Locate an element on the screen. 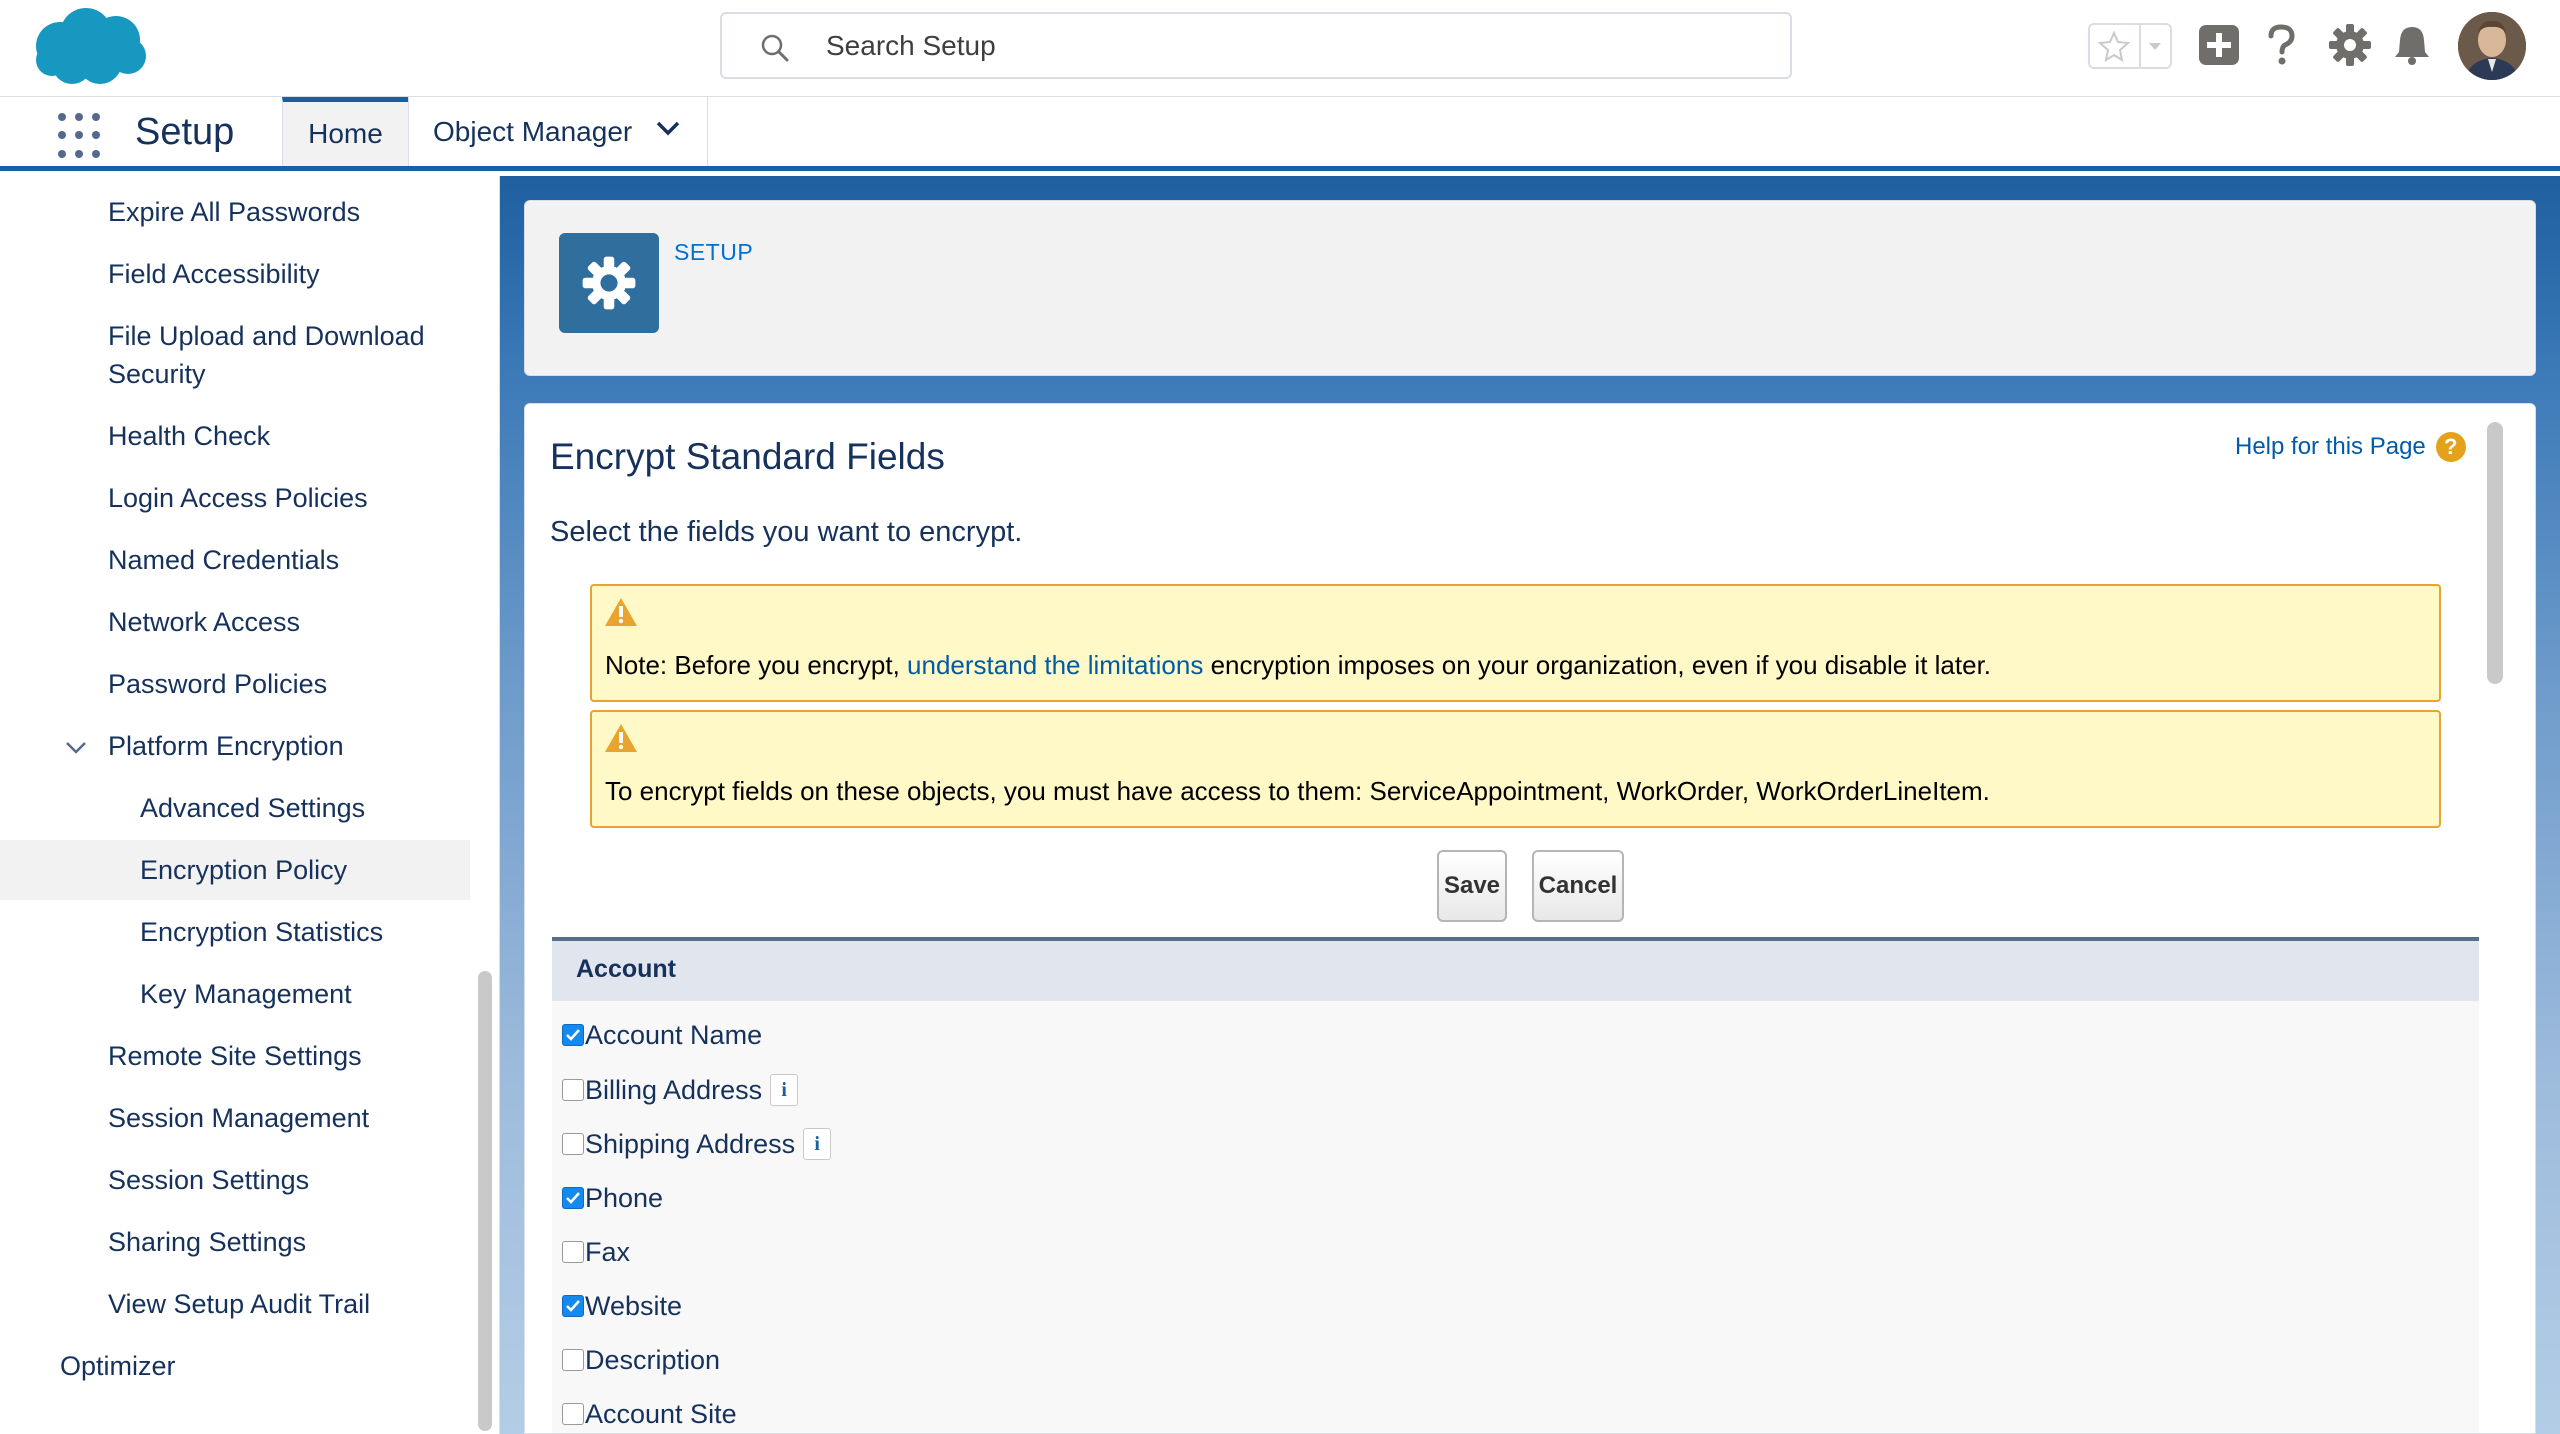  content-scrollbar-thumb is located at coordinates (2495, 553).